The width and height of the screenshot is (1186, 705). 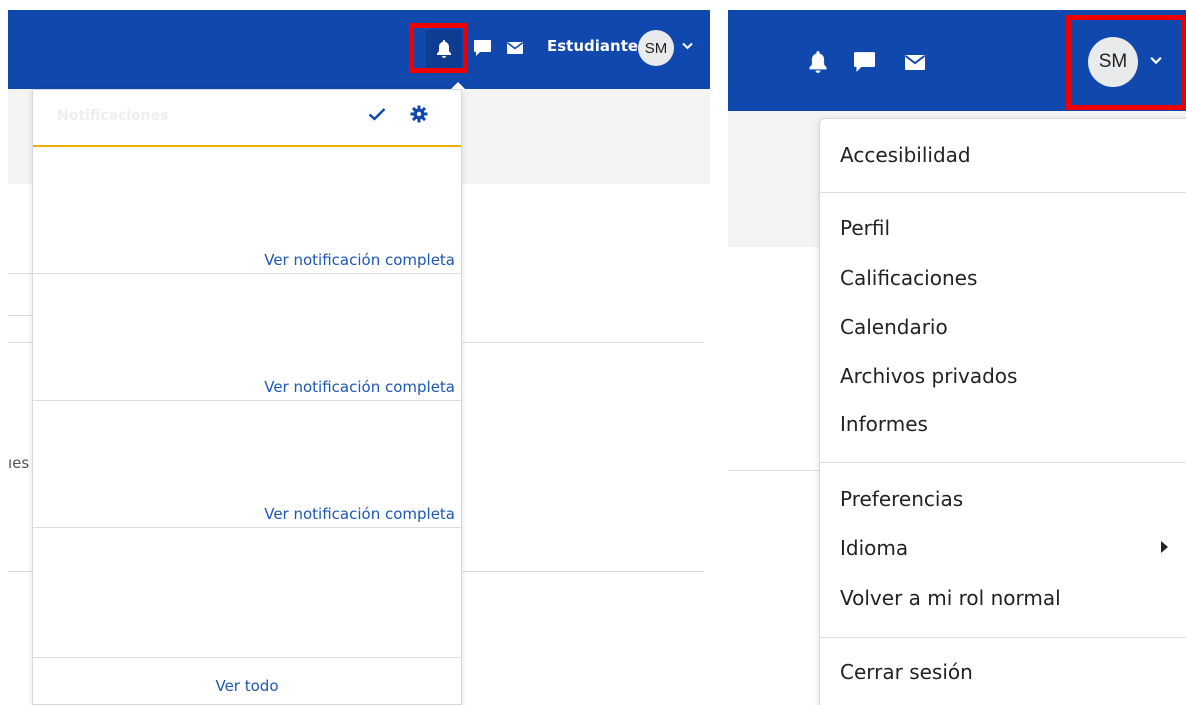 What do you see at coordinates (719, 352) in the screenshot?
I see `panel-gap` at bounding box center [719, 352].